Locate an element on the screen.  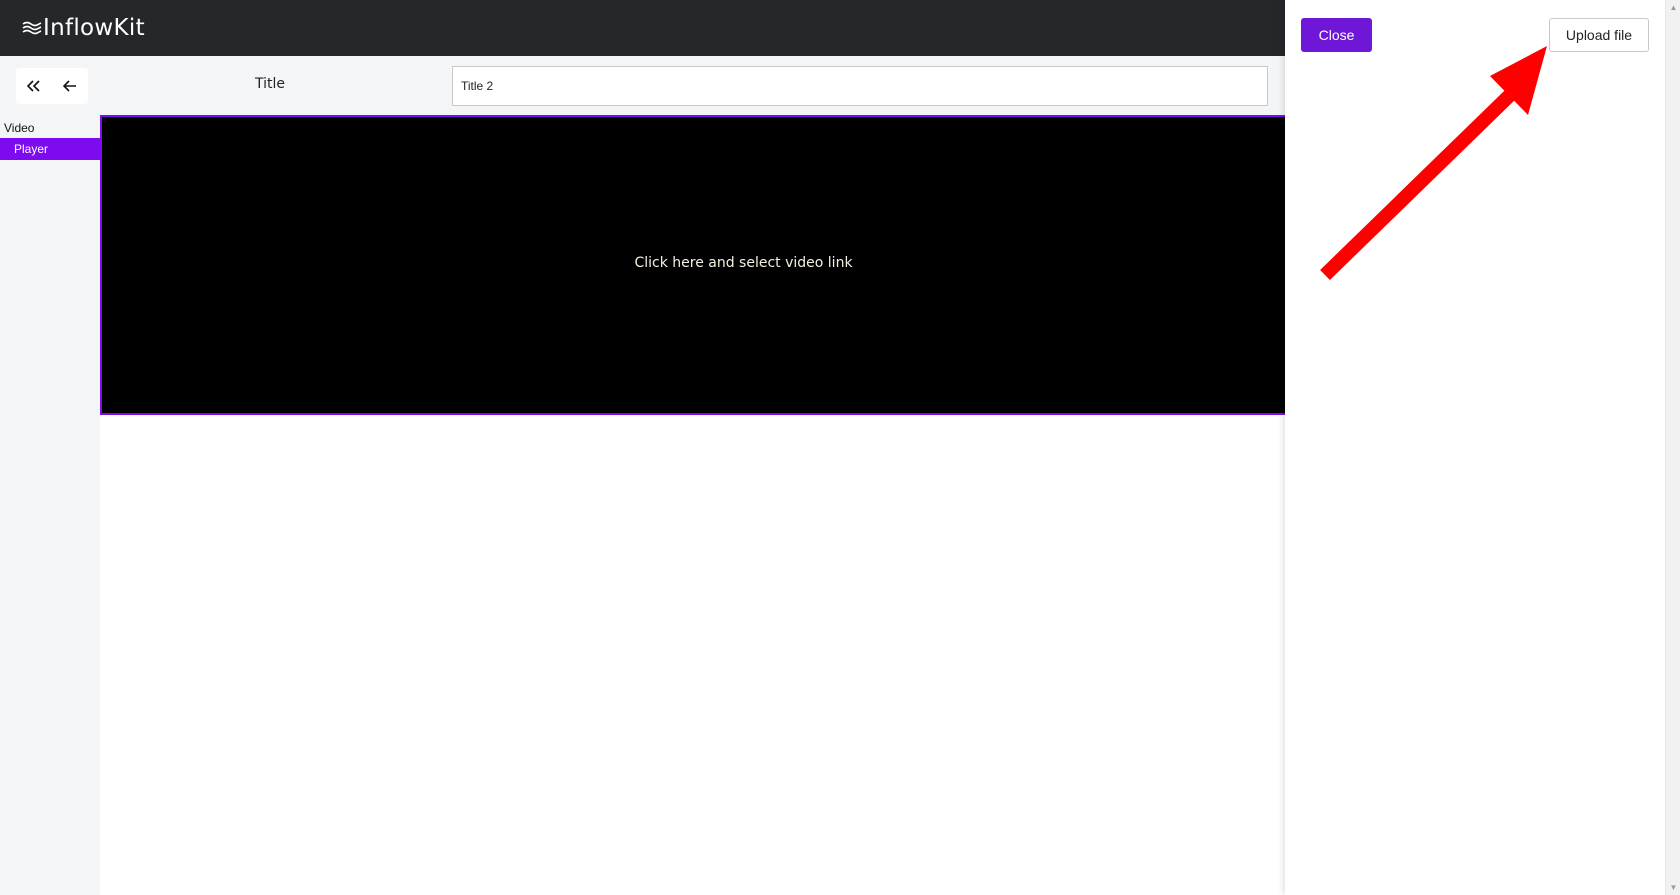
collapse-button is located at coordinates (34, 86).